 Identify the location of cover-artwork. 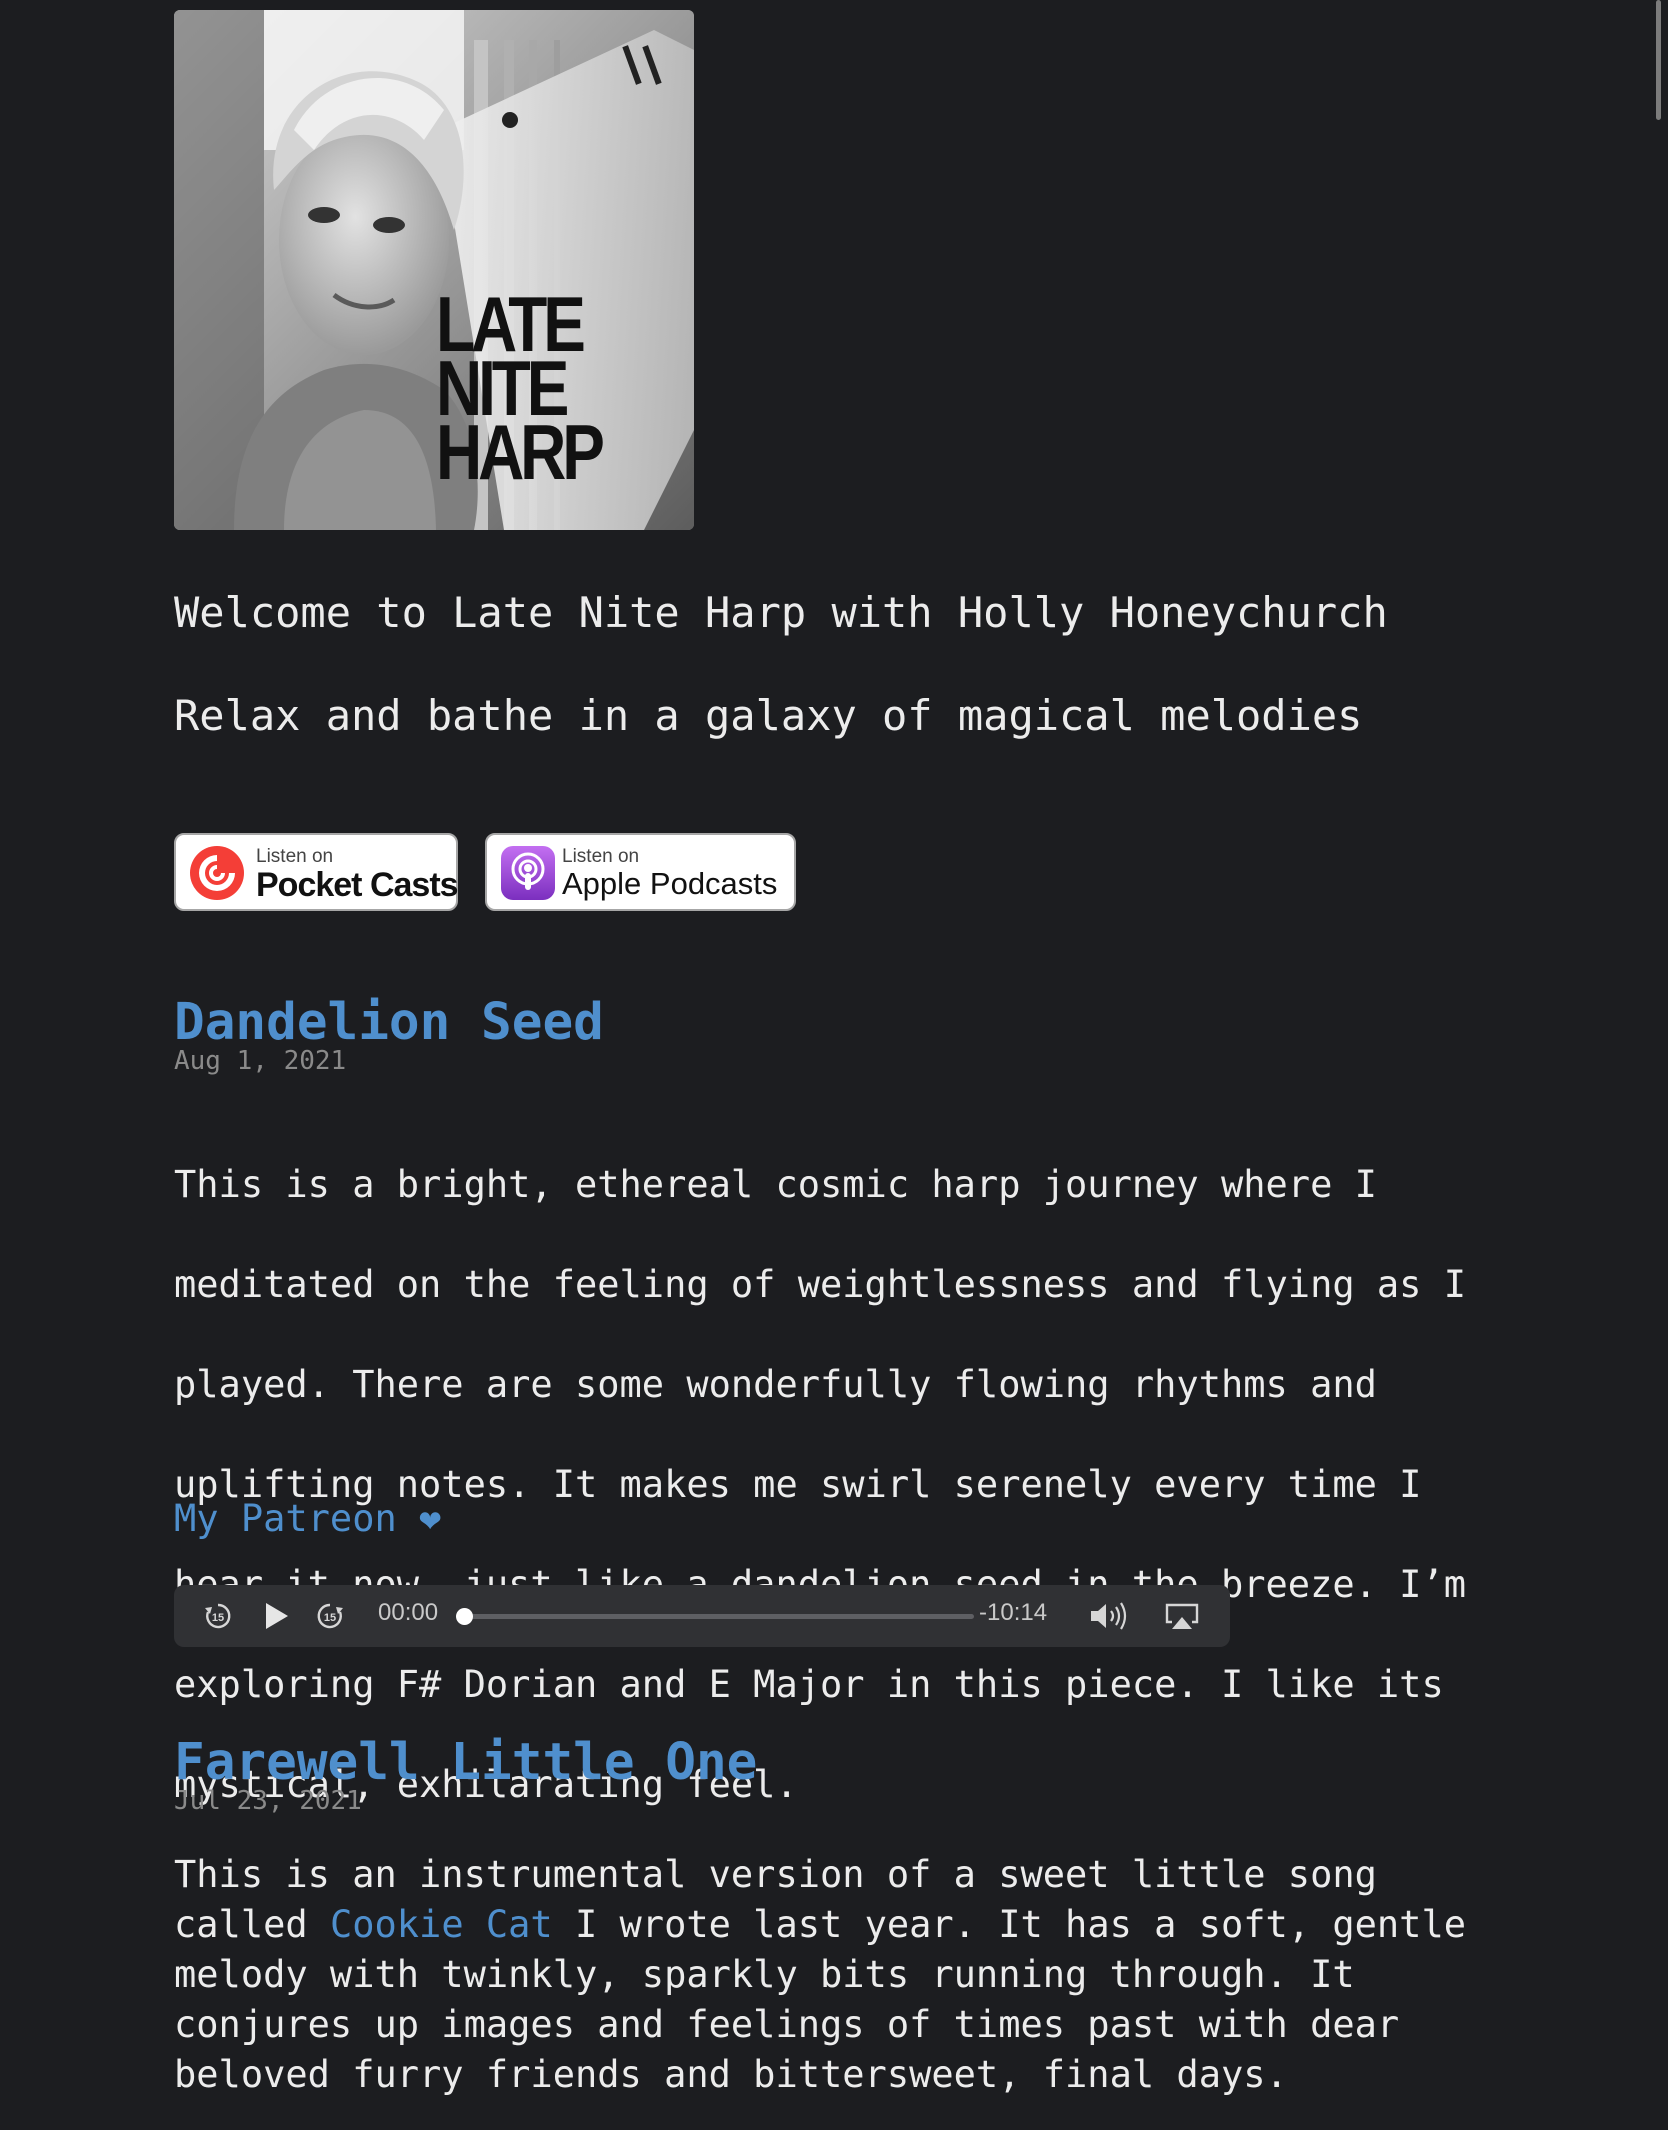
(434, 270).